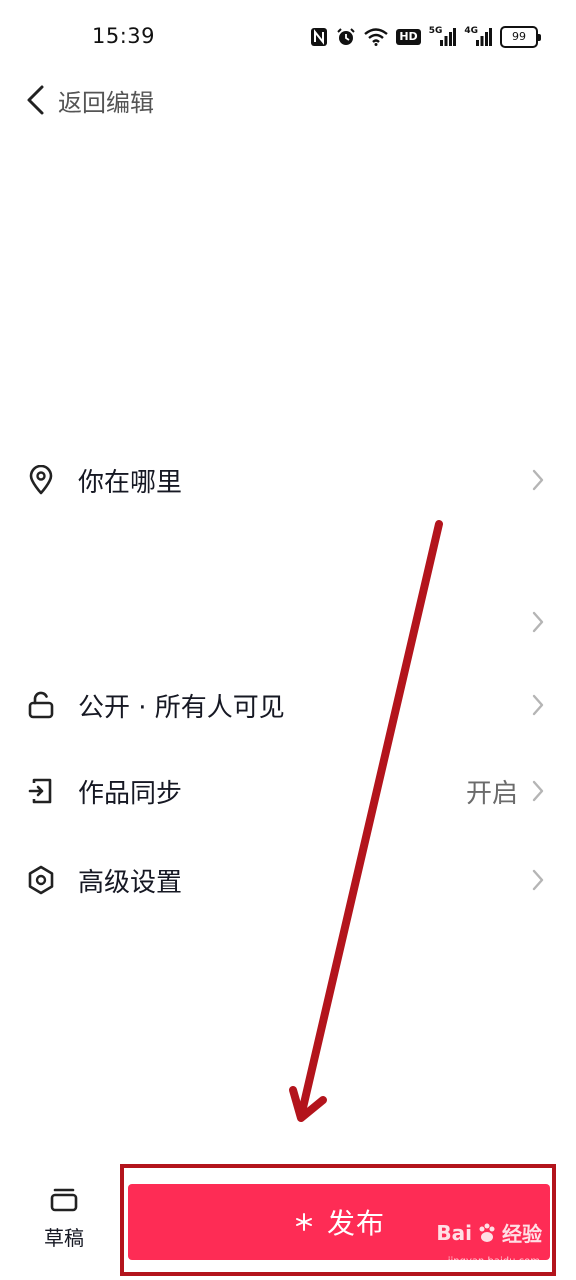 The image size is (576, 1280). I want to click on sync-value: 开启, so click(491, 793).